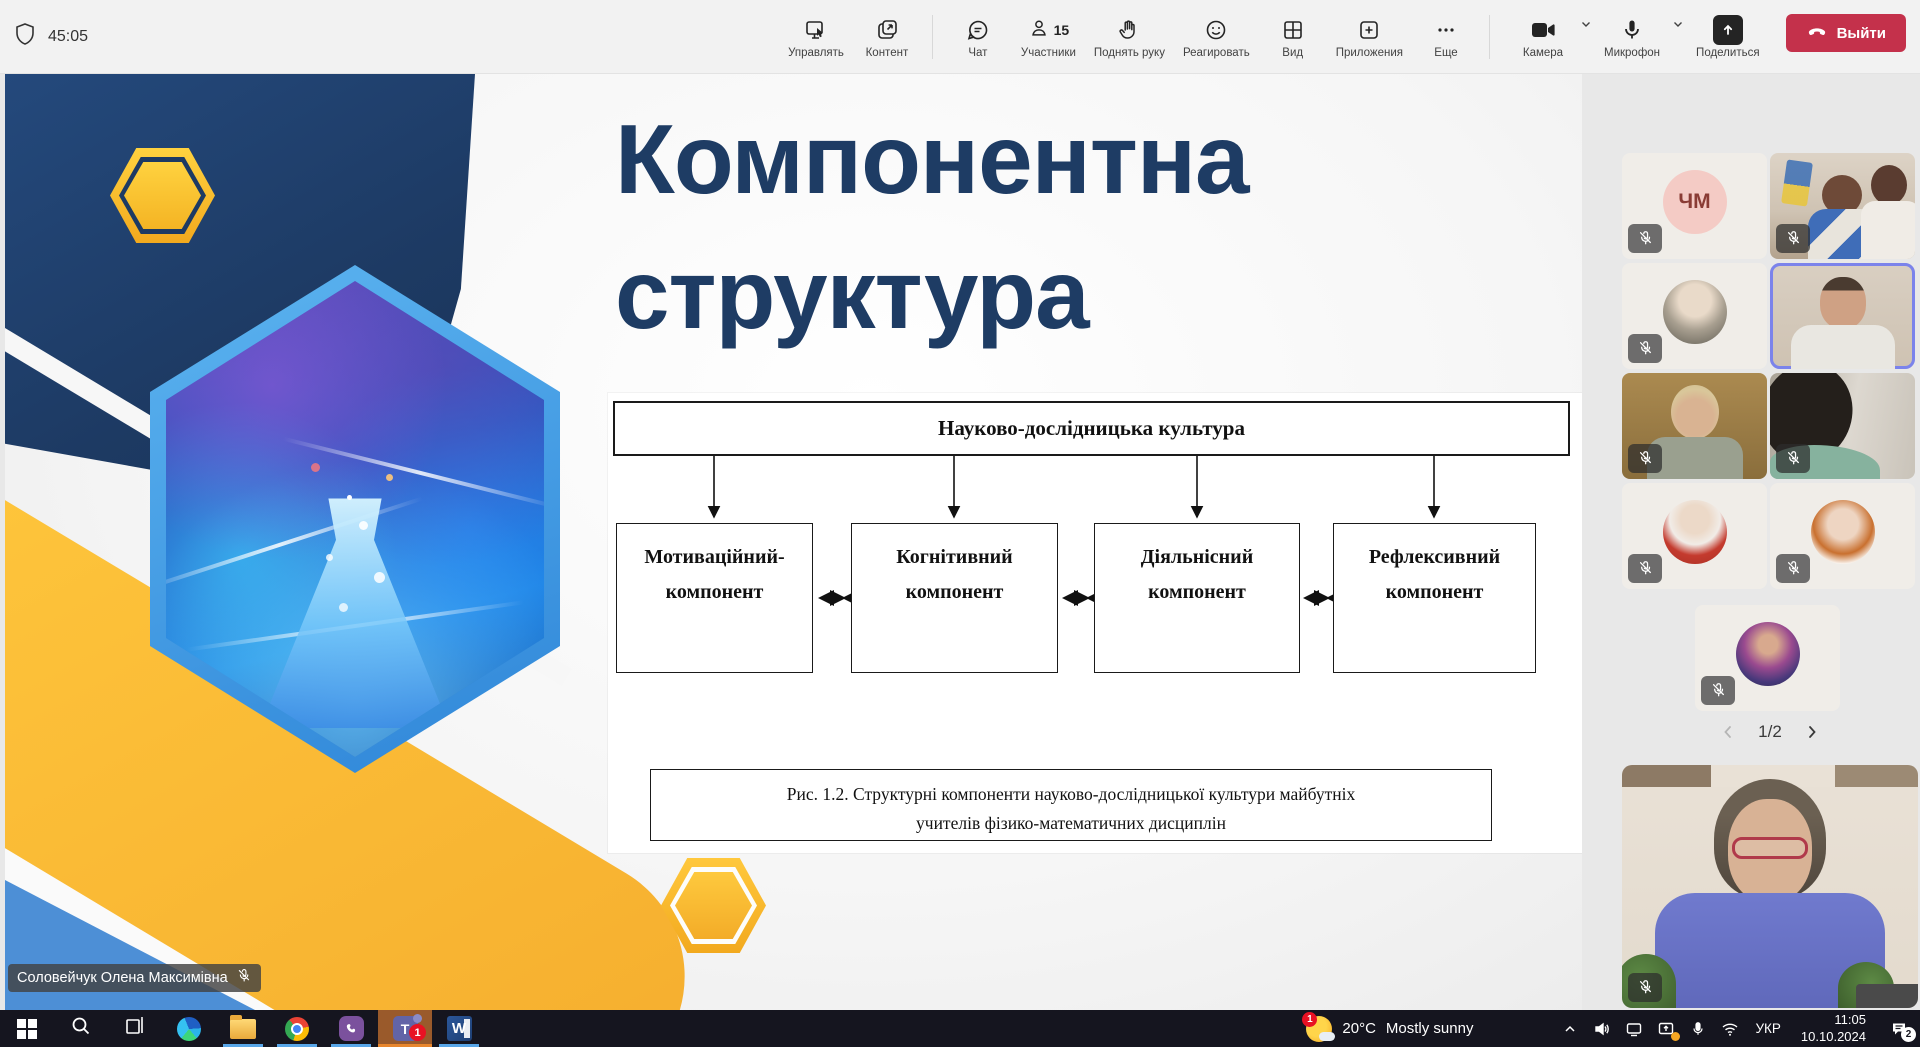  Describe the element at coordinates (1293, 36) in the screenshot. I see `view-button: Вид` at that location.